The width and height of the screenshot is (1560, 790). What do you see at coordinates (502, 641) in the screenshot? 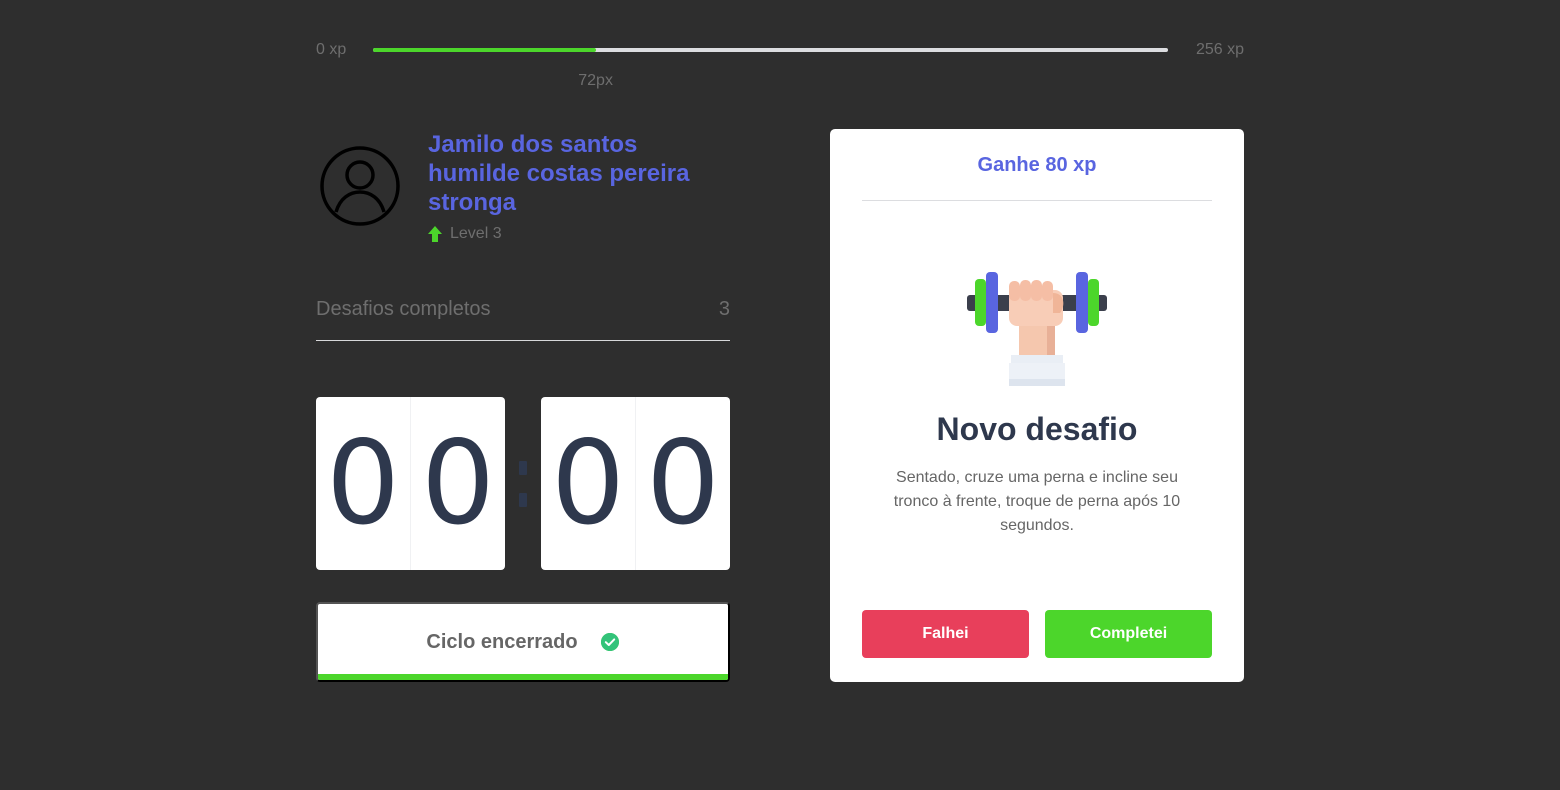
I see `cycle-finished-label: Ciclo encerrado` at bounding box center [502, 641].